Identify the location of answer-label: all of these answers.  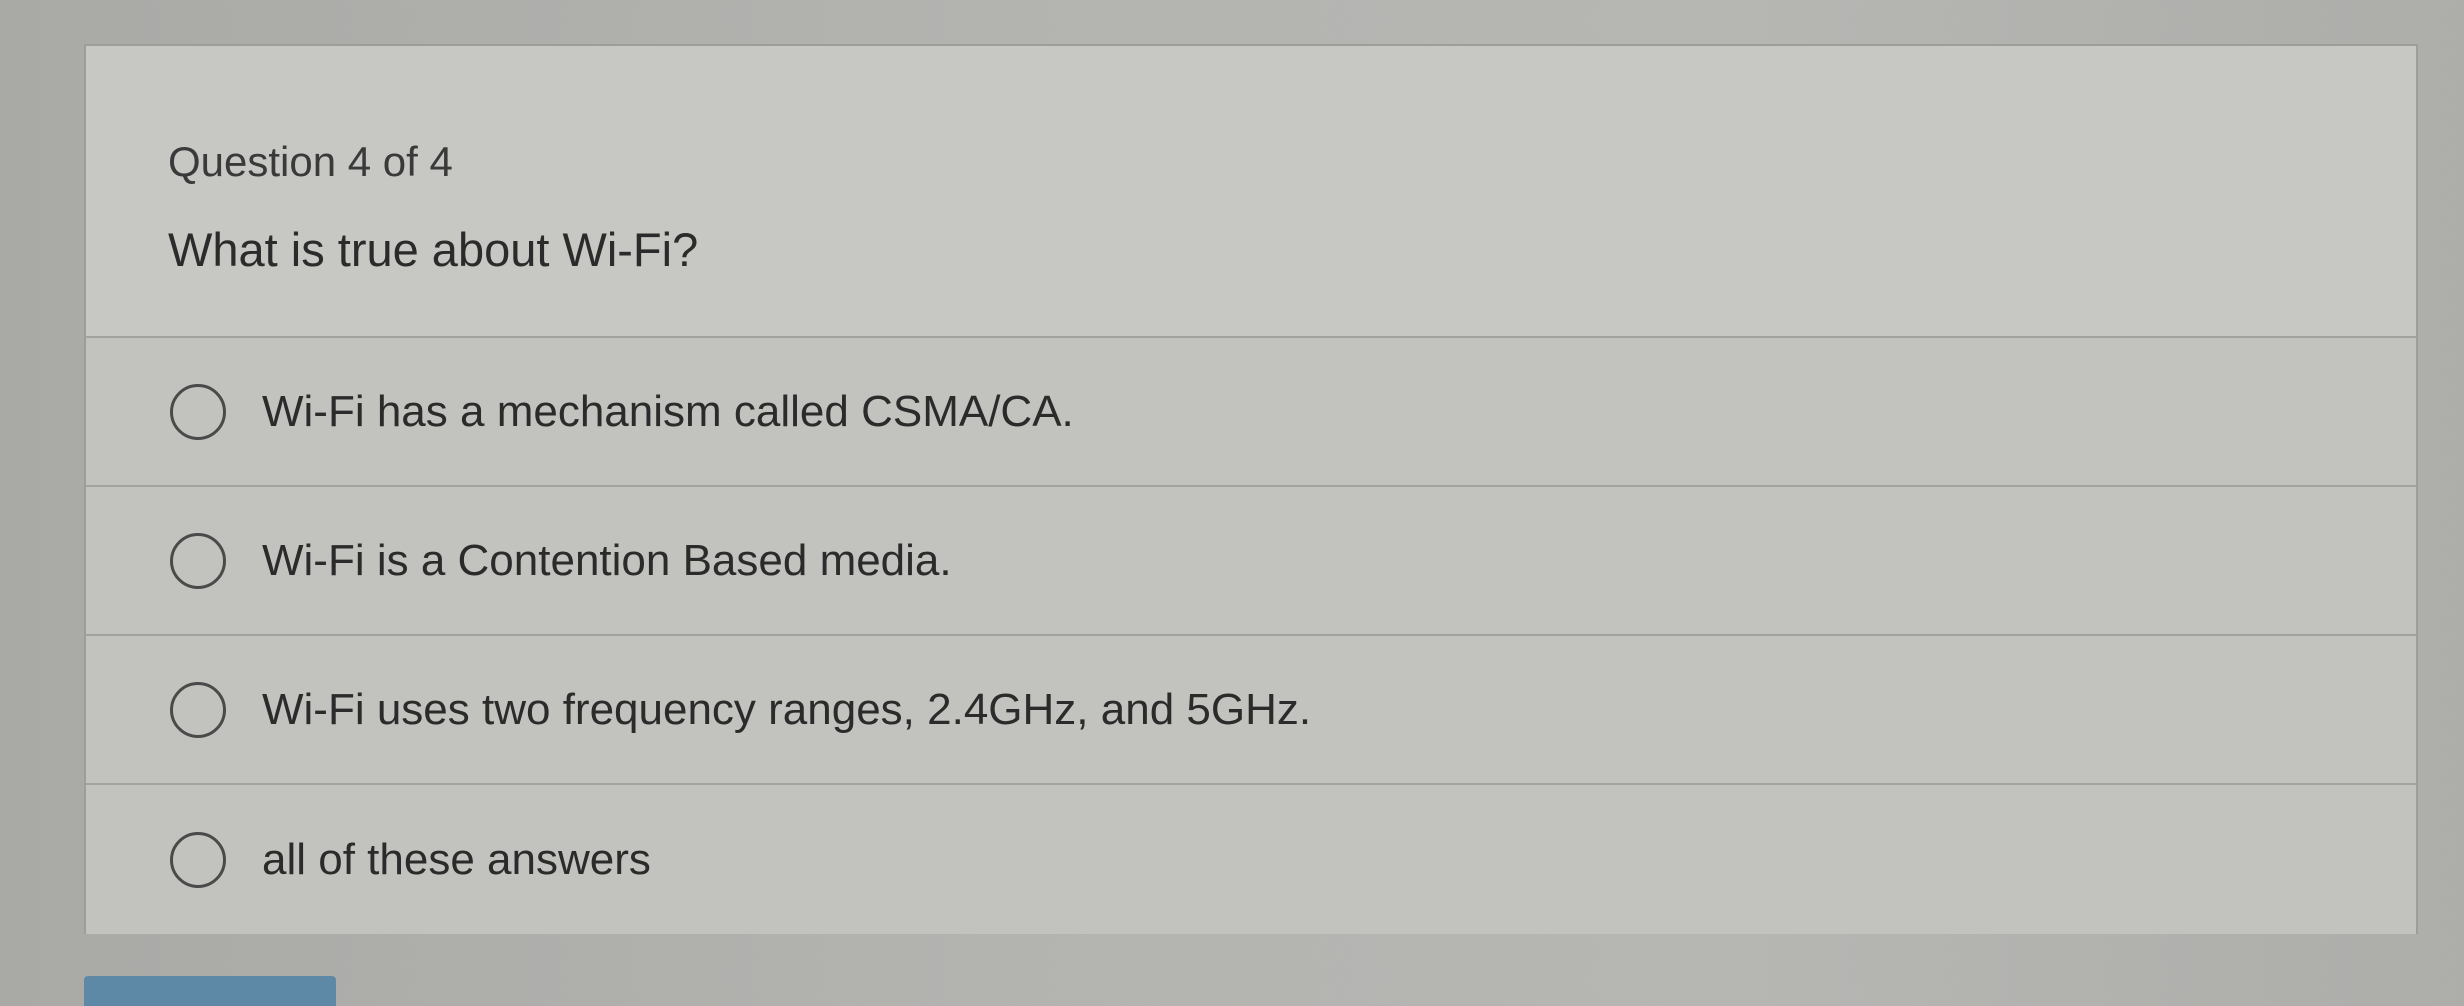
(456, 859).